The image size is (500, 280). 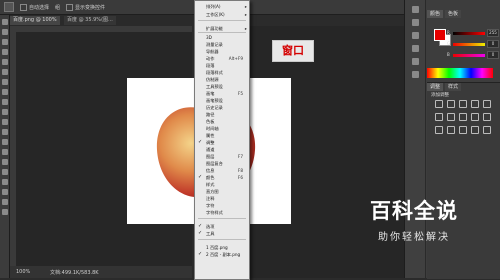 I want to click on curves-icon, so click(x=463, y=104).